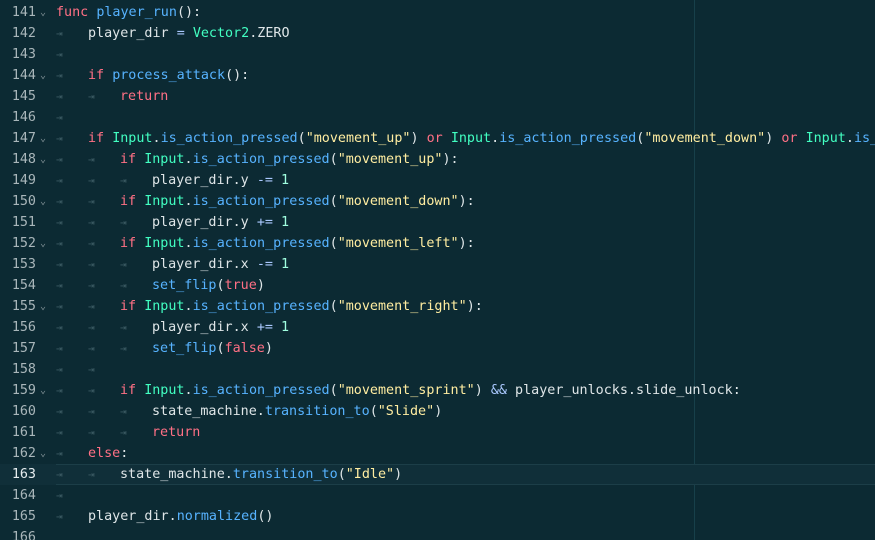  What do you see at coordinates (406, 390) in the screenshot?
I see `code-token: "movement_sprint"` at bounding box center [406, 390].